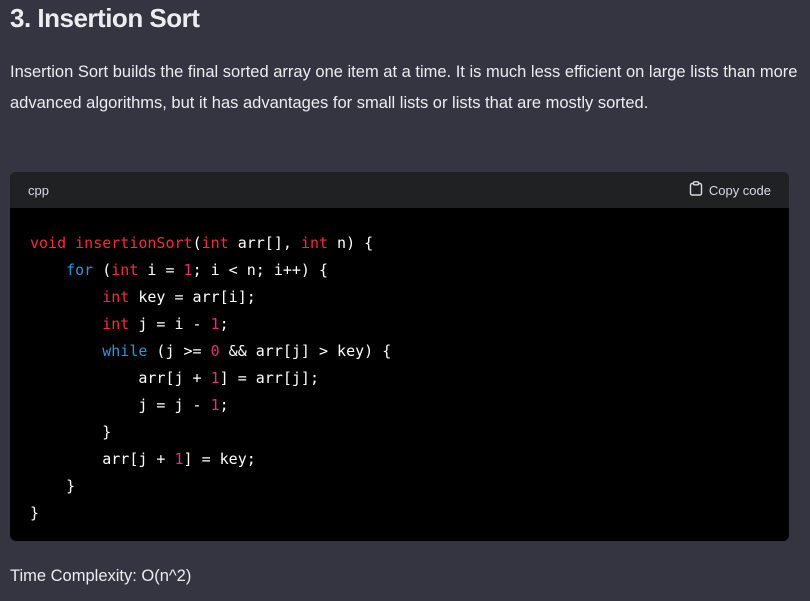  What do you see at coordinates (399, 459) in the screenshot?
I see `code-line: arr[j + 1] = key;` at bounding box center [399, 459].